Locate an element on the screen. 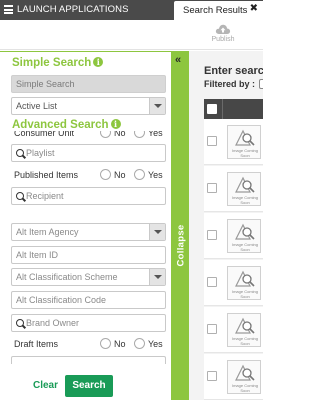  alt-item-id-input: Alt Item ID is located at coordinates (88, 255).